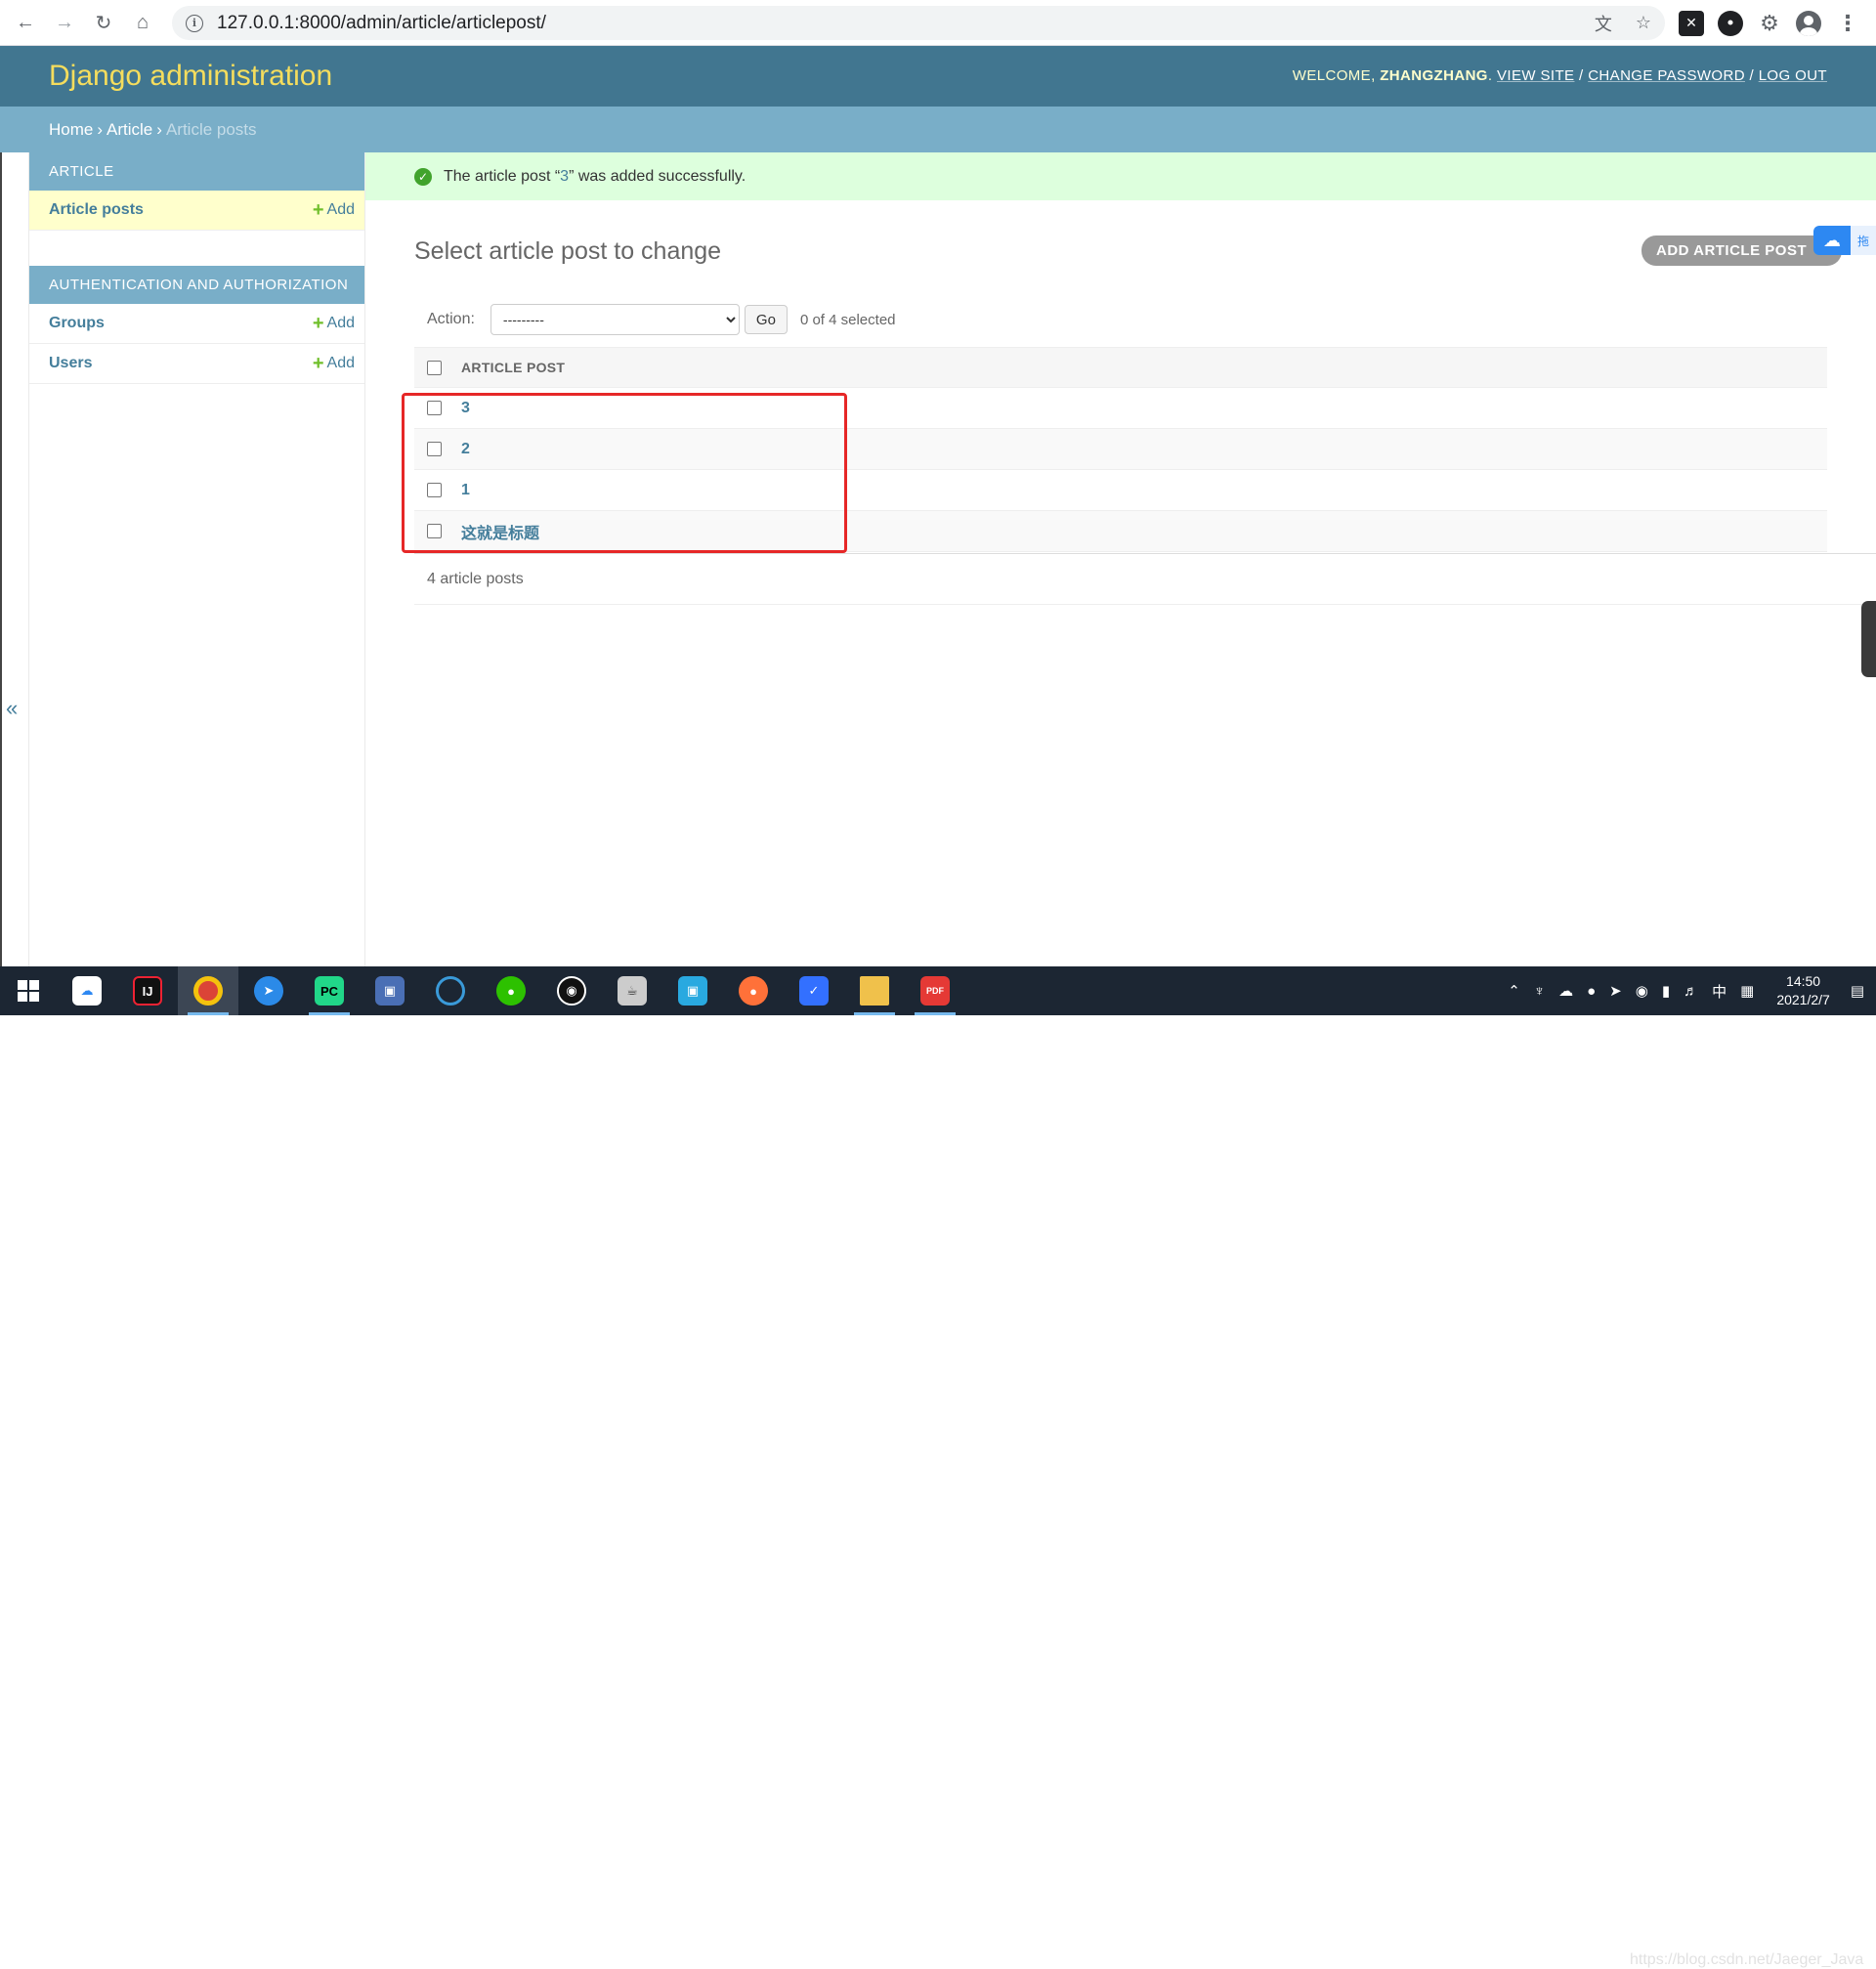  Describe the element at coordinates (1747, 1959) in the screenshot. I see `csdn-watermark: https://blog.csdn.net/Jaeger_Java` at that location.